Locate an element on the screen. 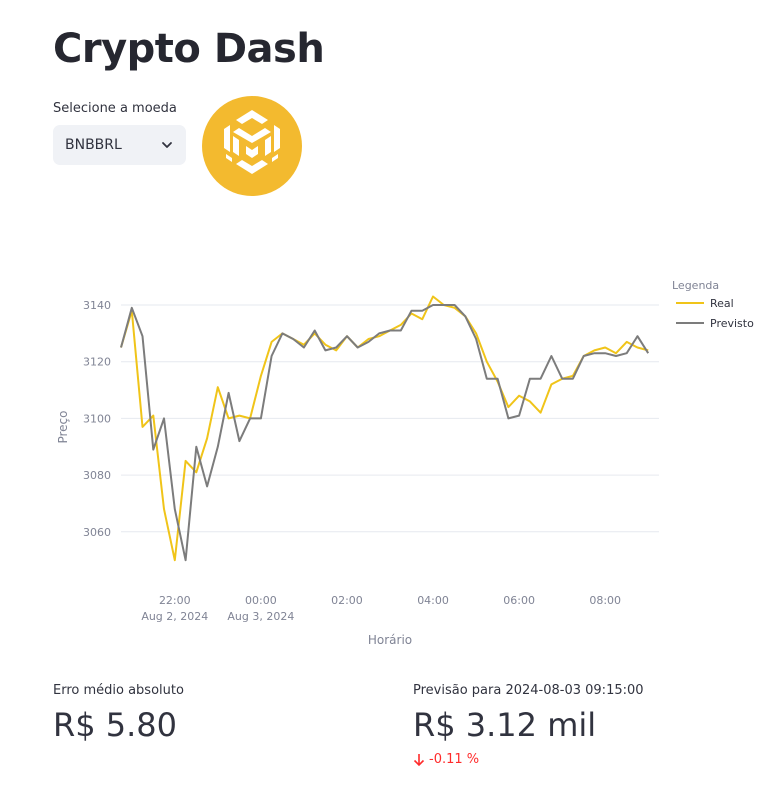 This screenshot has height=800, width=776. legend-item-previsto: Previsto is located at coordinates (732, 323).